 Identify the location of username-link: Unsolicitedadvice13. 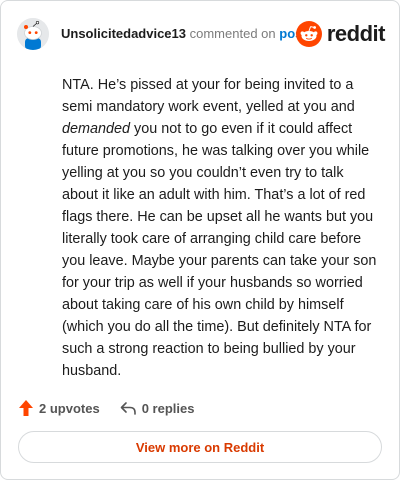
(123, 33).